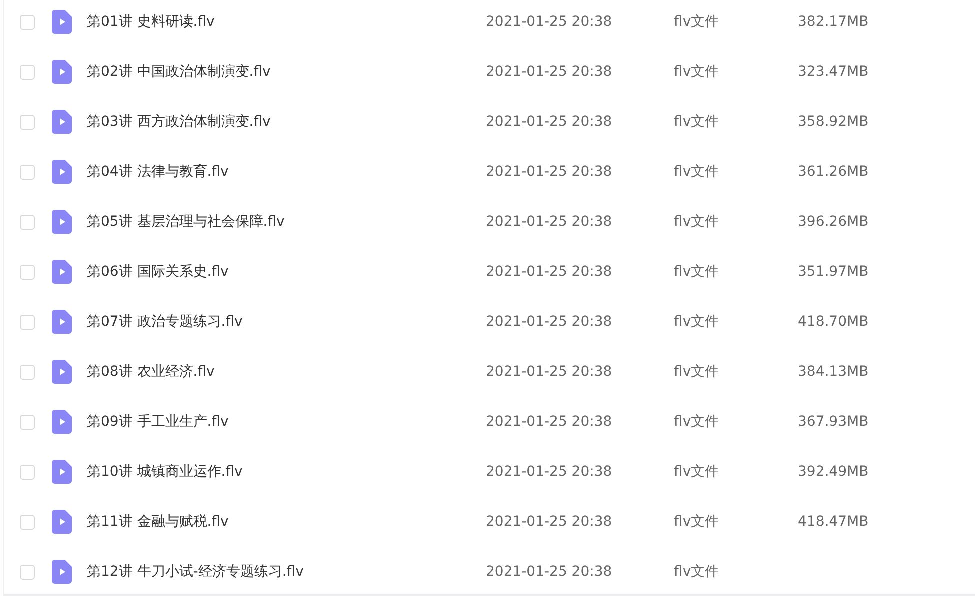 The width and height of the screenshot is (975, 600). What do you see at coordinates (286, 122) in the screenshot?
I see `file-name: 第03讲 西方政治体制演变.flv` at bounding box center [286, 122].